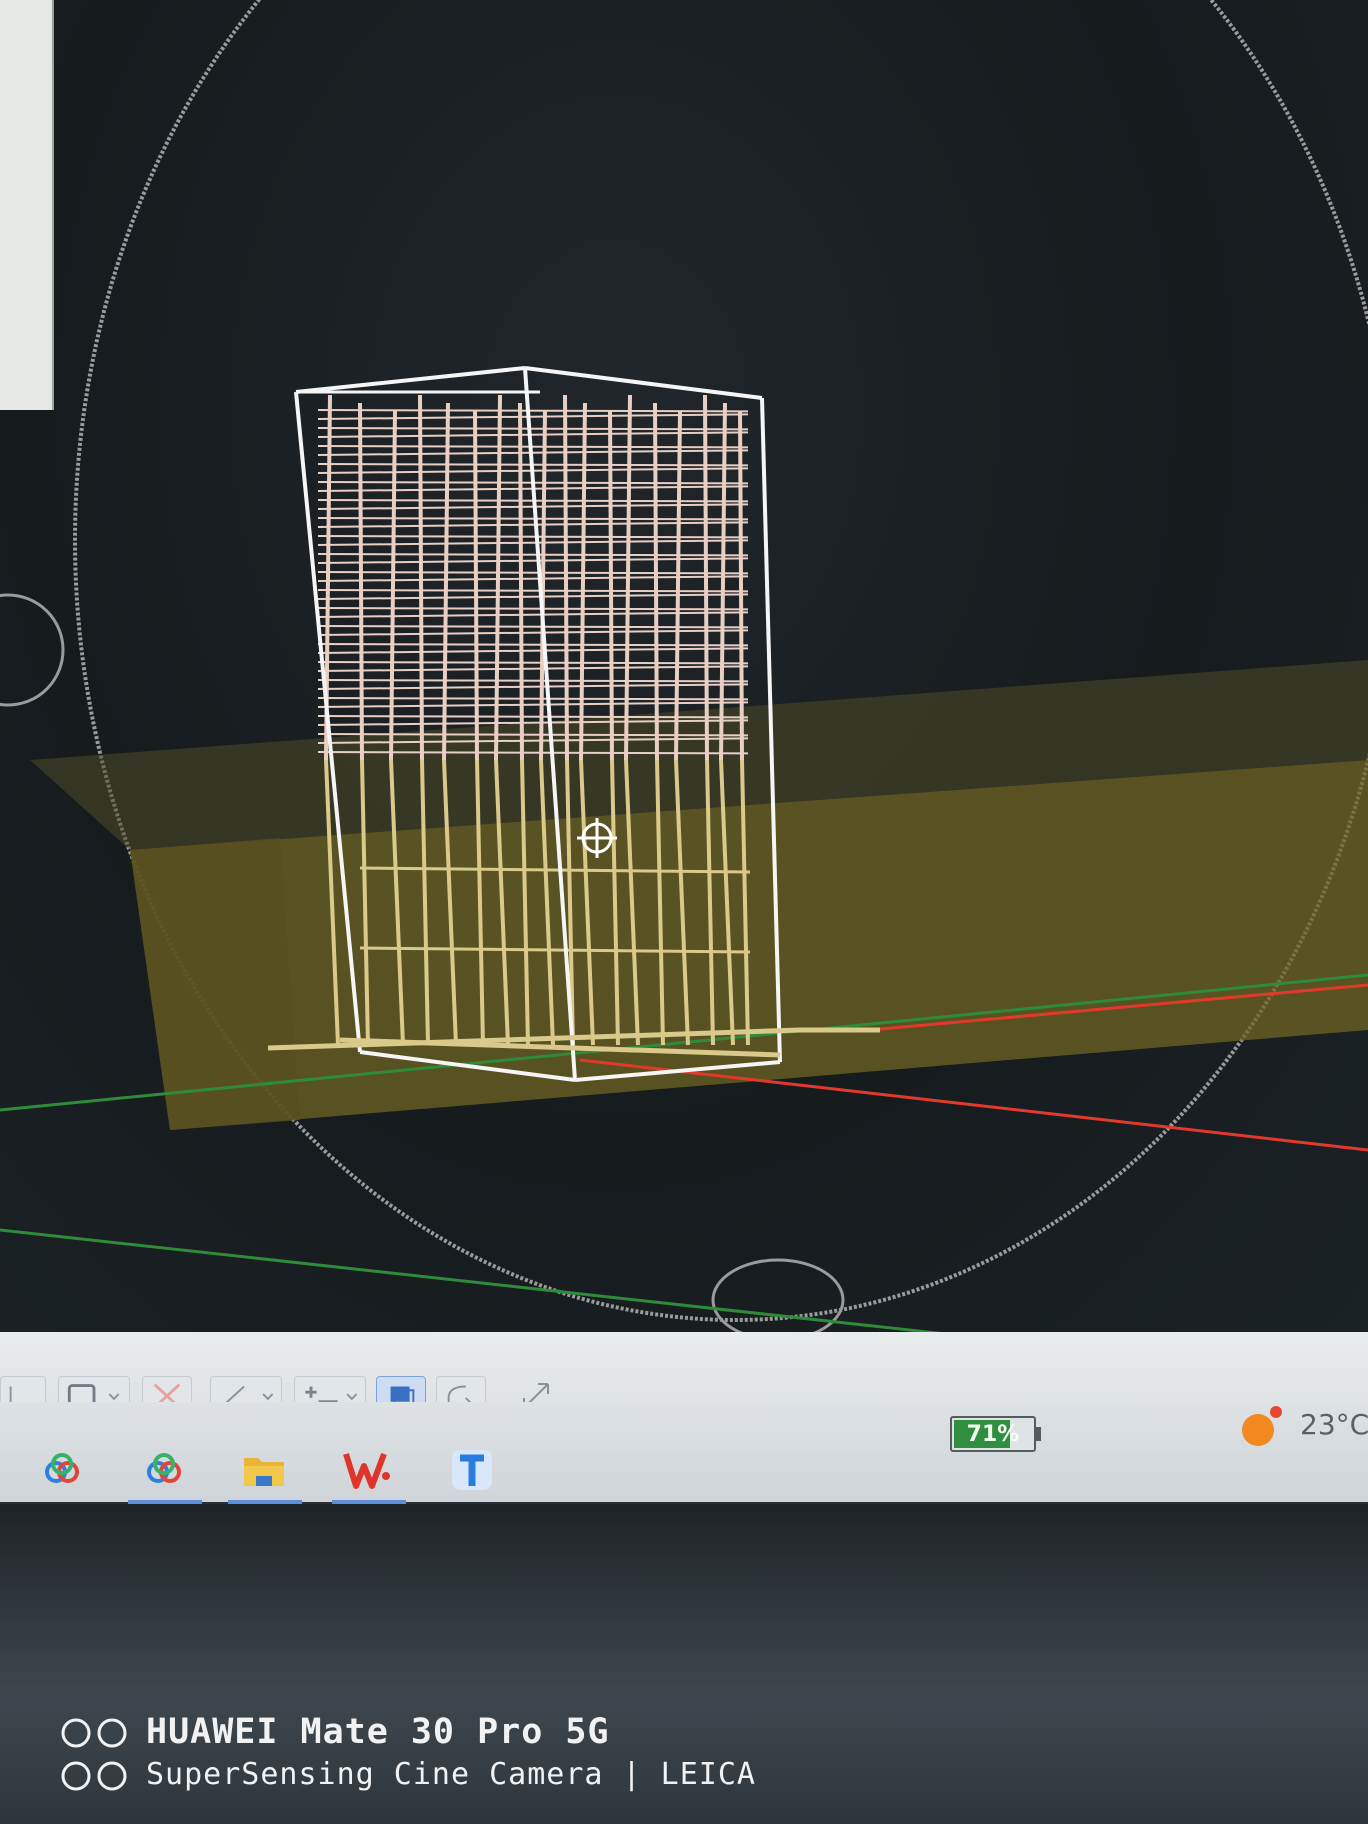  I want to click on x-axis-line, so click(973, 1105).